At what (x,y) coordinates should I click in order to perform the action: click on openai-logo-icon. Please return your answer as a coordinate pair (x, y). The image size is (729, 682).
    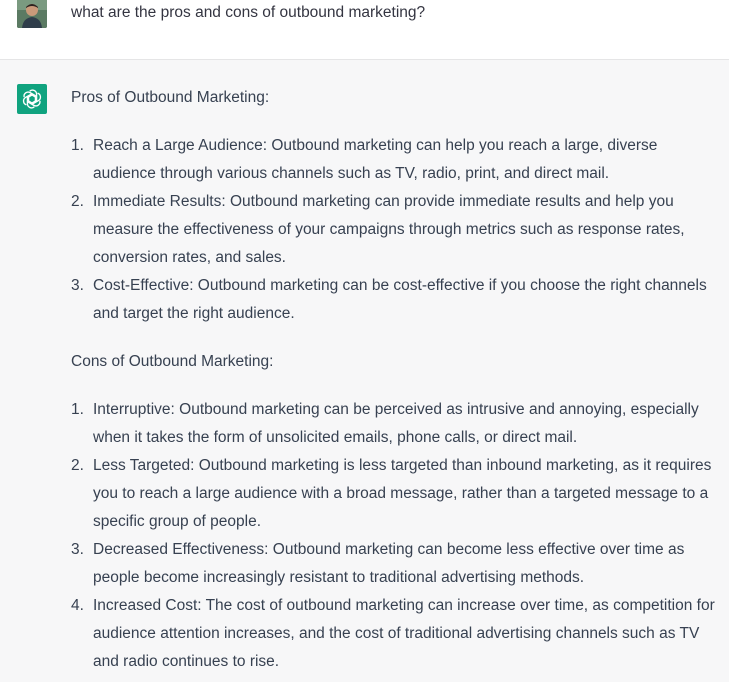
    Looking at the image, I should click on (32, 99).